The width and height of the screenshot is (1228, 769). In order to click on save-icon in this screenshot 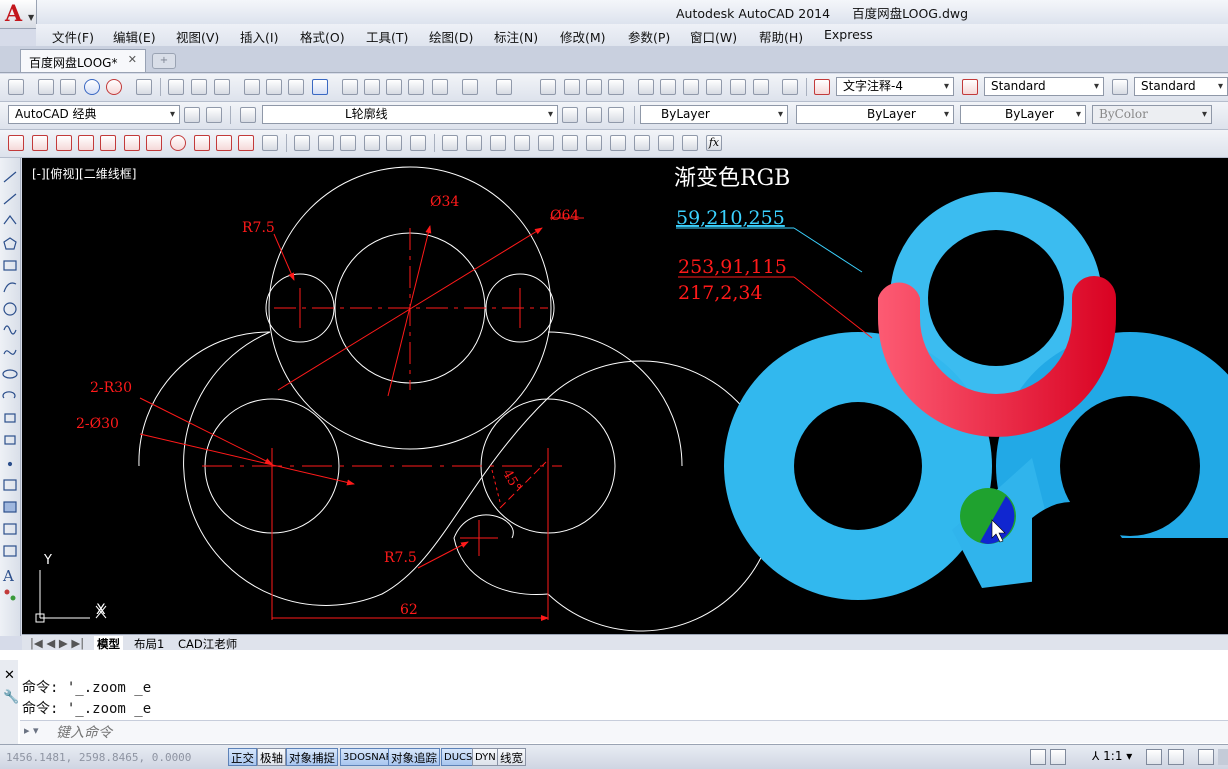, I will do `click(222, 87)`.